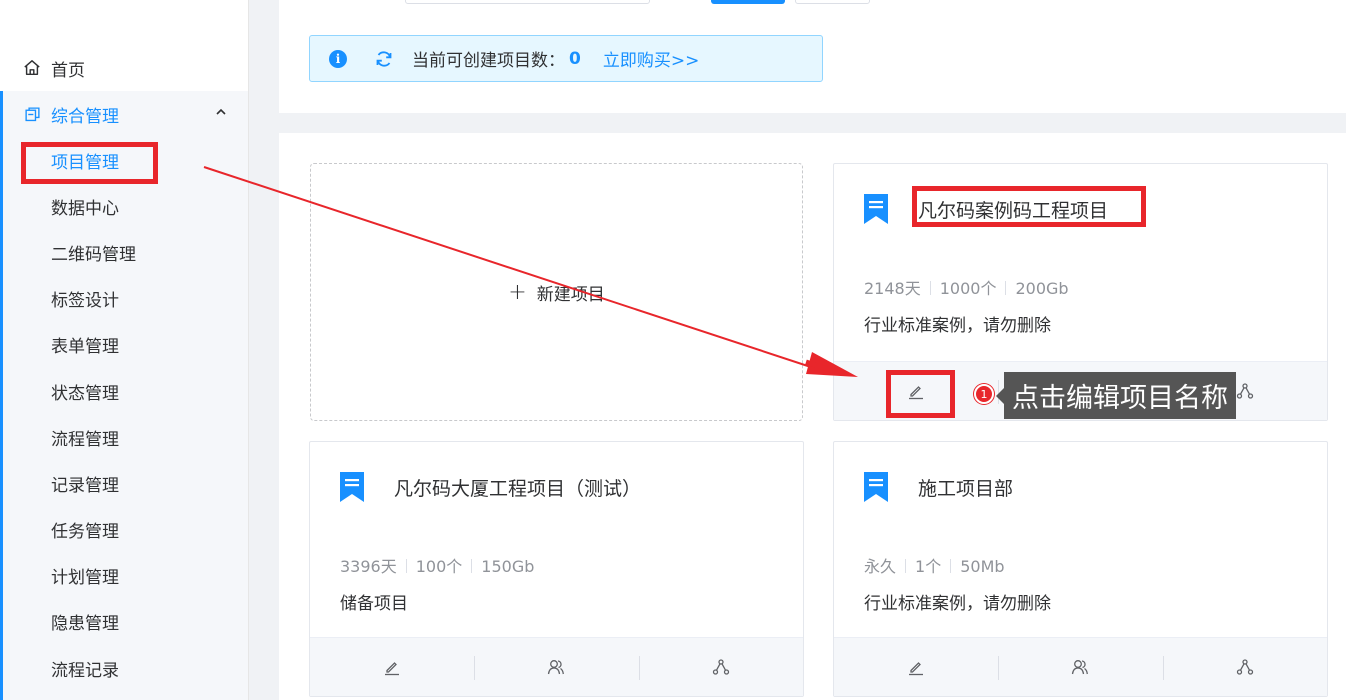 This screenshot has width=1346, height=700. Describe the element at coordinates (125, 530) in the screenshot. I see `sidebar-item-task-management: 任务管理` at that location.